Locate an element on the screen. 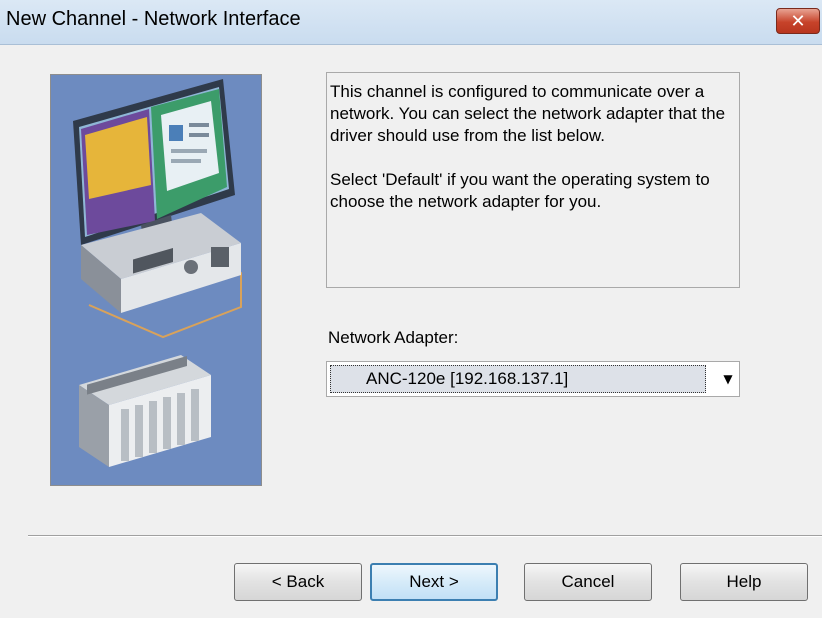 This screenshot has height=618, width=822. help-button: Help is located at coordinates (744, 582).